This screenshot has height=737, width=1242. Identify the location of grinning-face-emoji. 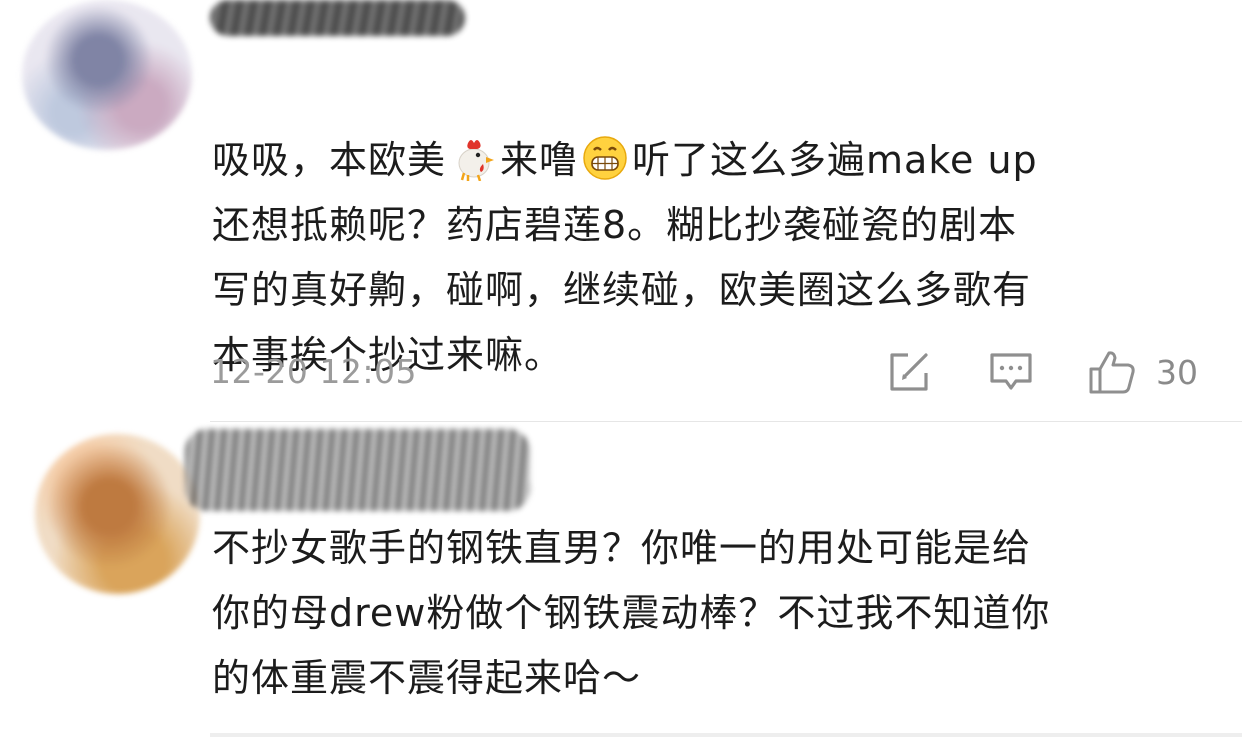
(605, 125).